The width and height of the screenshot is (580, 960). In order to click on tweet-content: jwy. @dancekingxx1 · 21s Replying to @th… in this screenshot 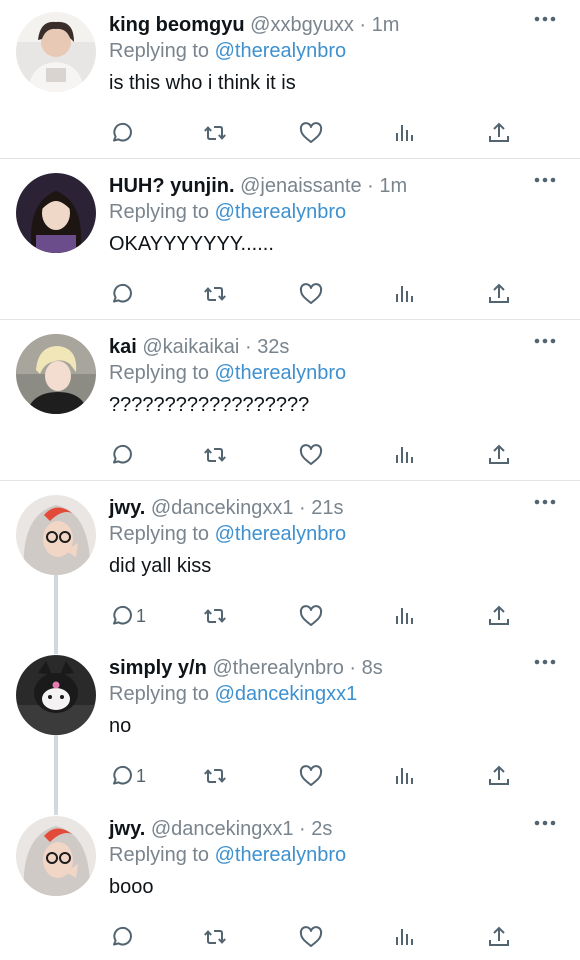, I will do `click(314, 537)`.